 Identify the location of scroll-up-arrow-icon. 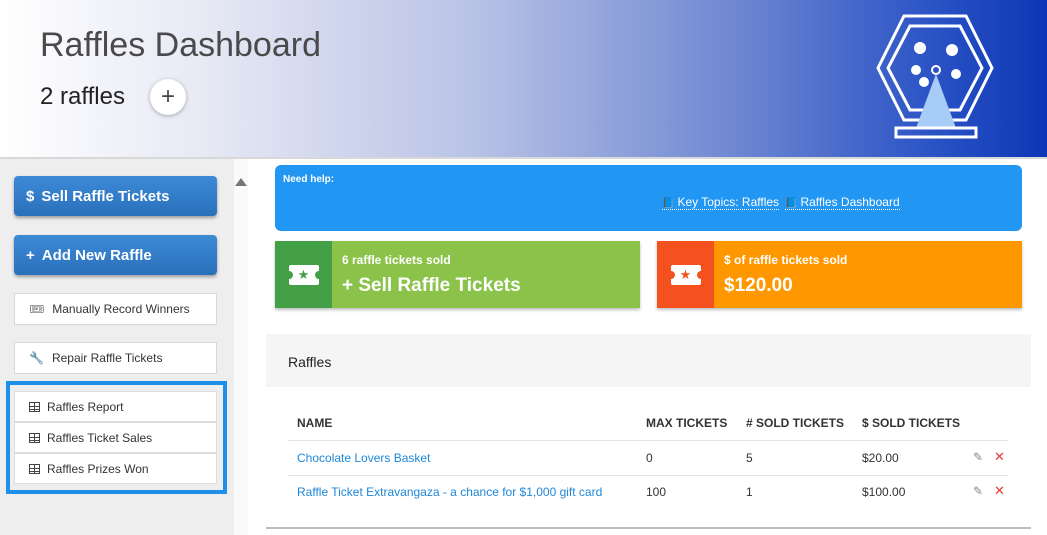
(241, 182).